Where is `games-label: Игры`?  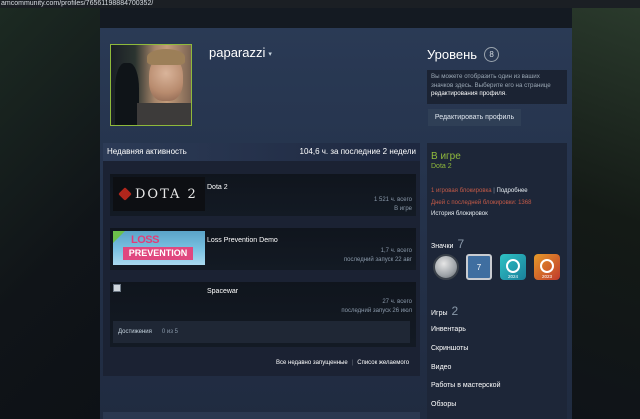 games-label: Игры is located at coordinates (439, 313).